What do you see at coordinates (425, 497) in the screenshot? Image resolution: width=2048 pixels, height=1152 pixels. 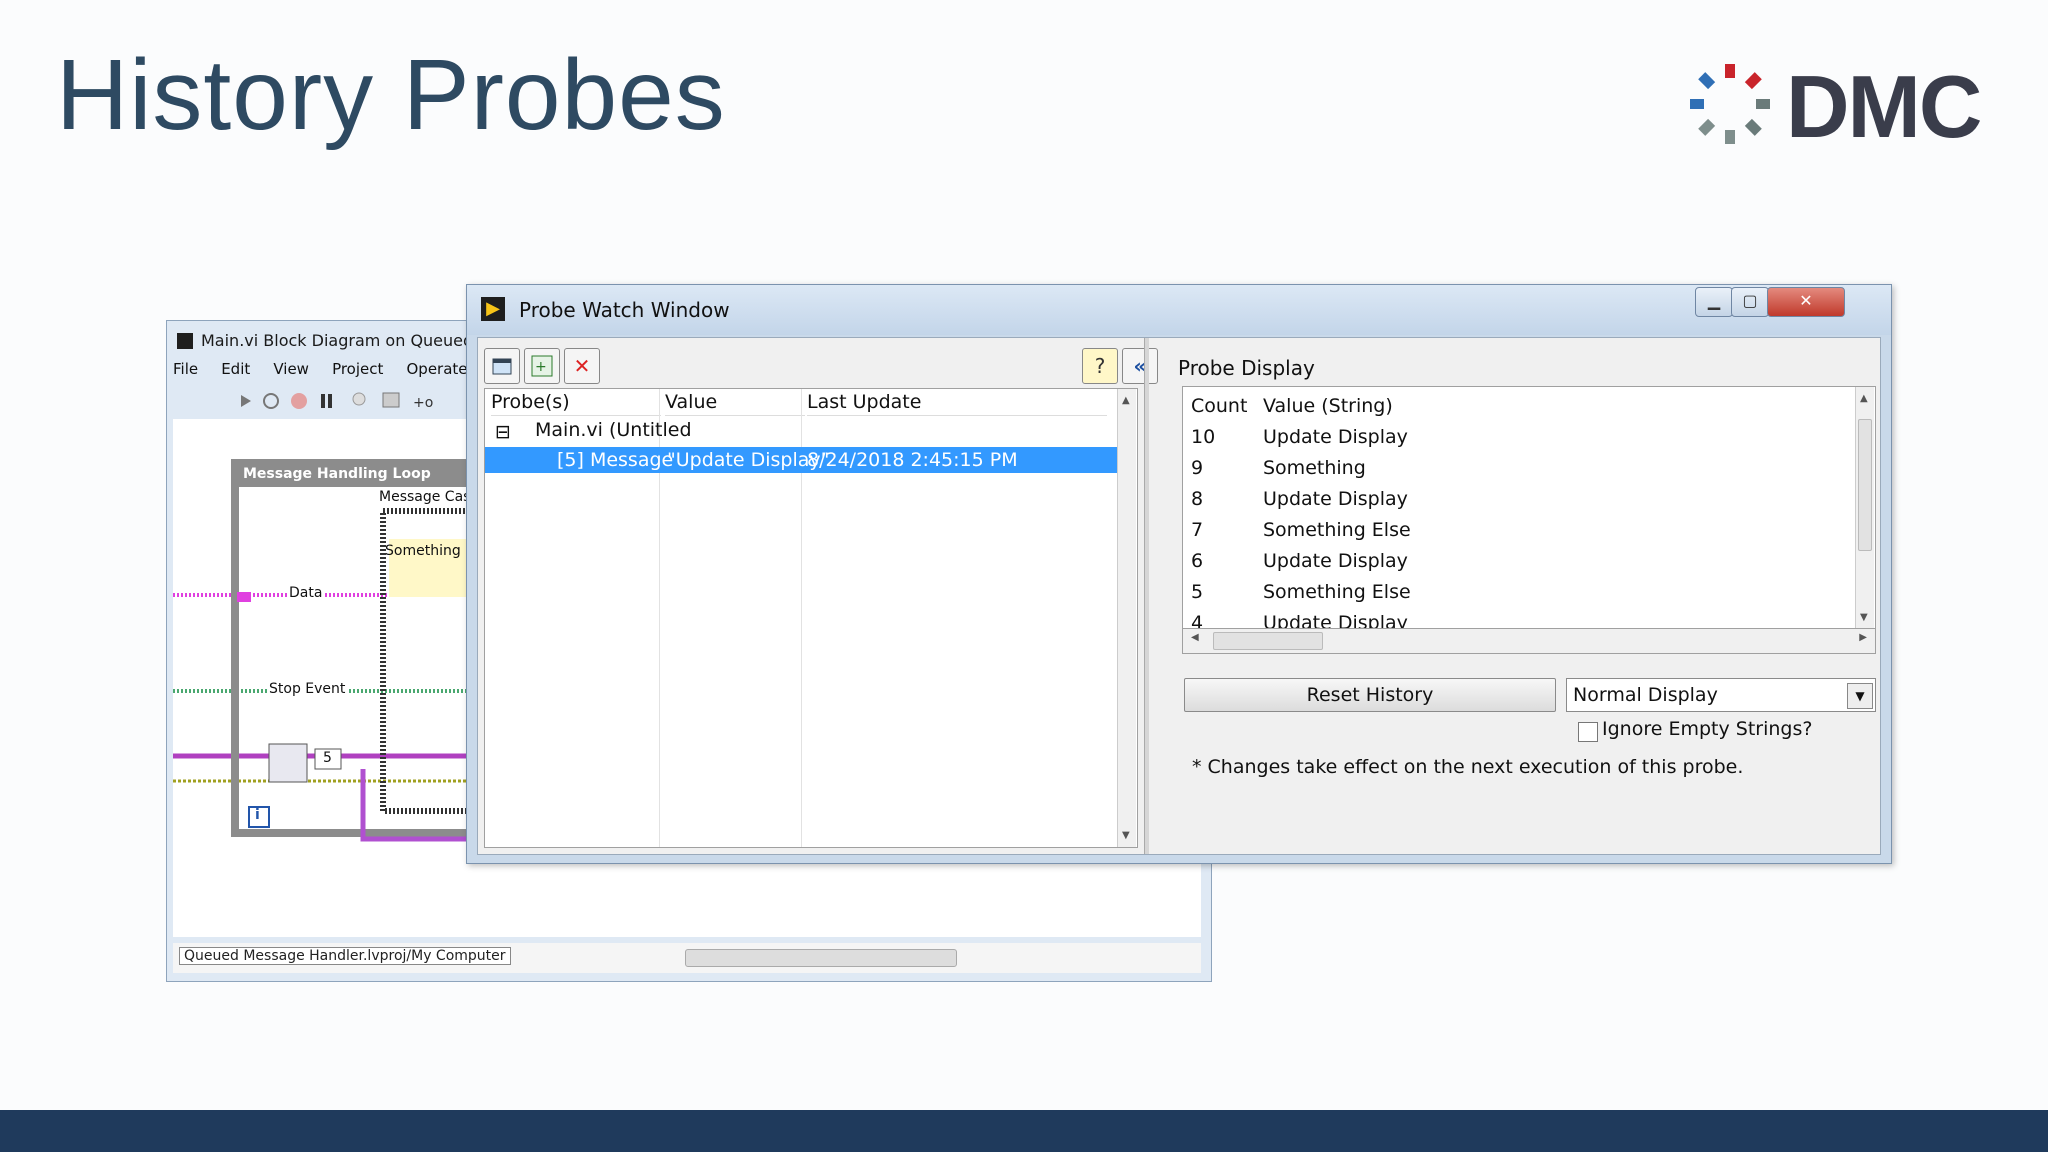 I see `case-label: Message Cas` at bounding box center [425, 497].